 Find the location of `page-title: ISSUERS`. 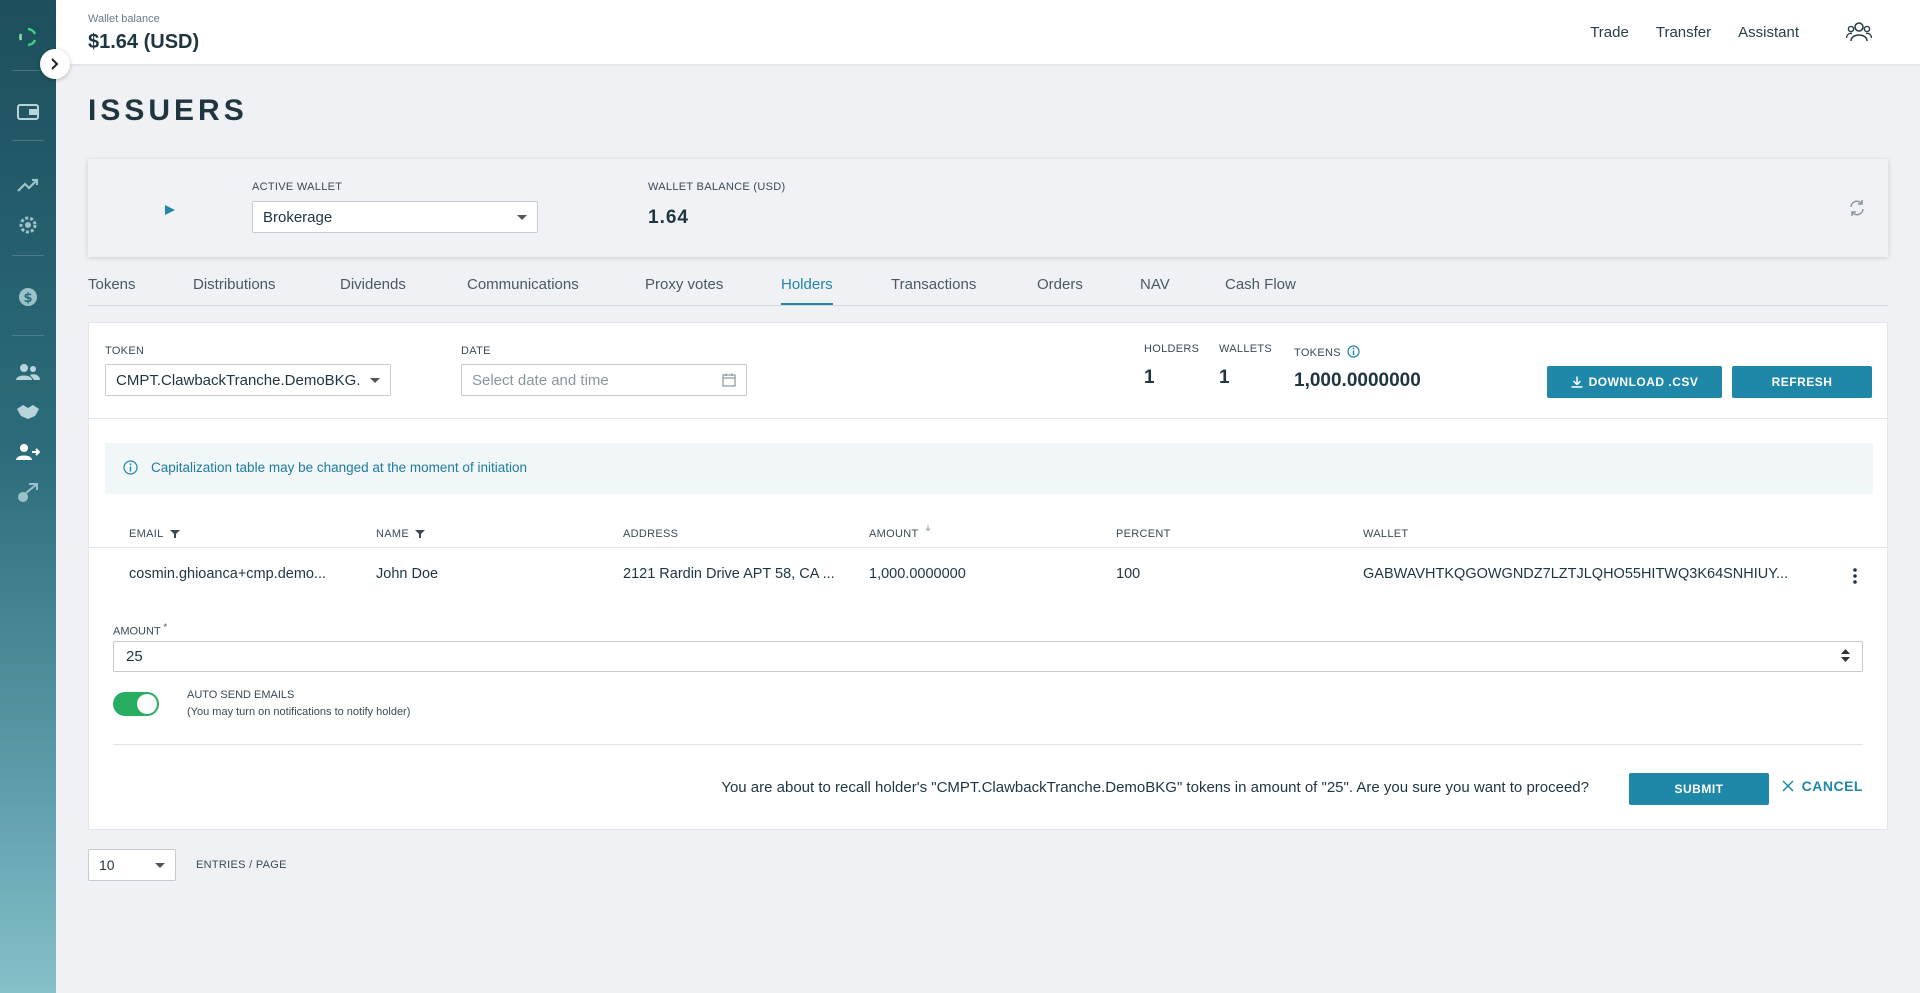

page-title: ISSUERS is located at coordinates (168, 110).